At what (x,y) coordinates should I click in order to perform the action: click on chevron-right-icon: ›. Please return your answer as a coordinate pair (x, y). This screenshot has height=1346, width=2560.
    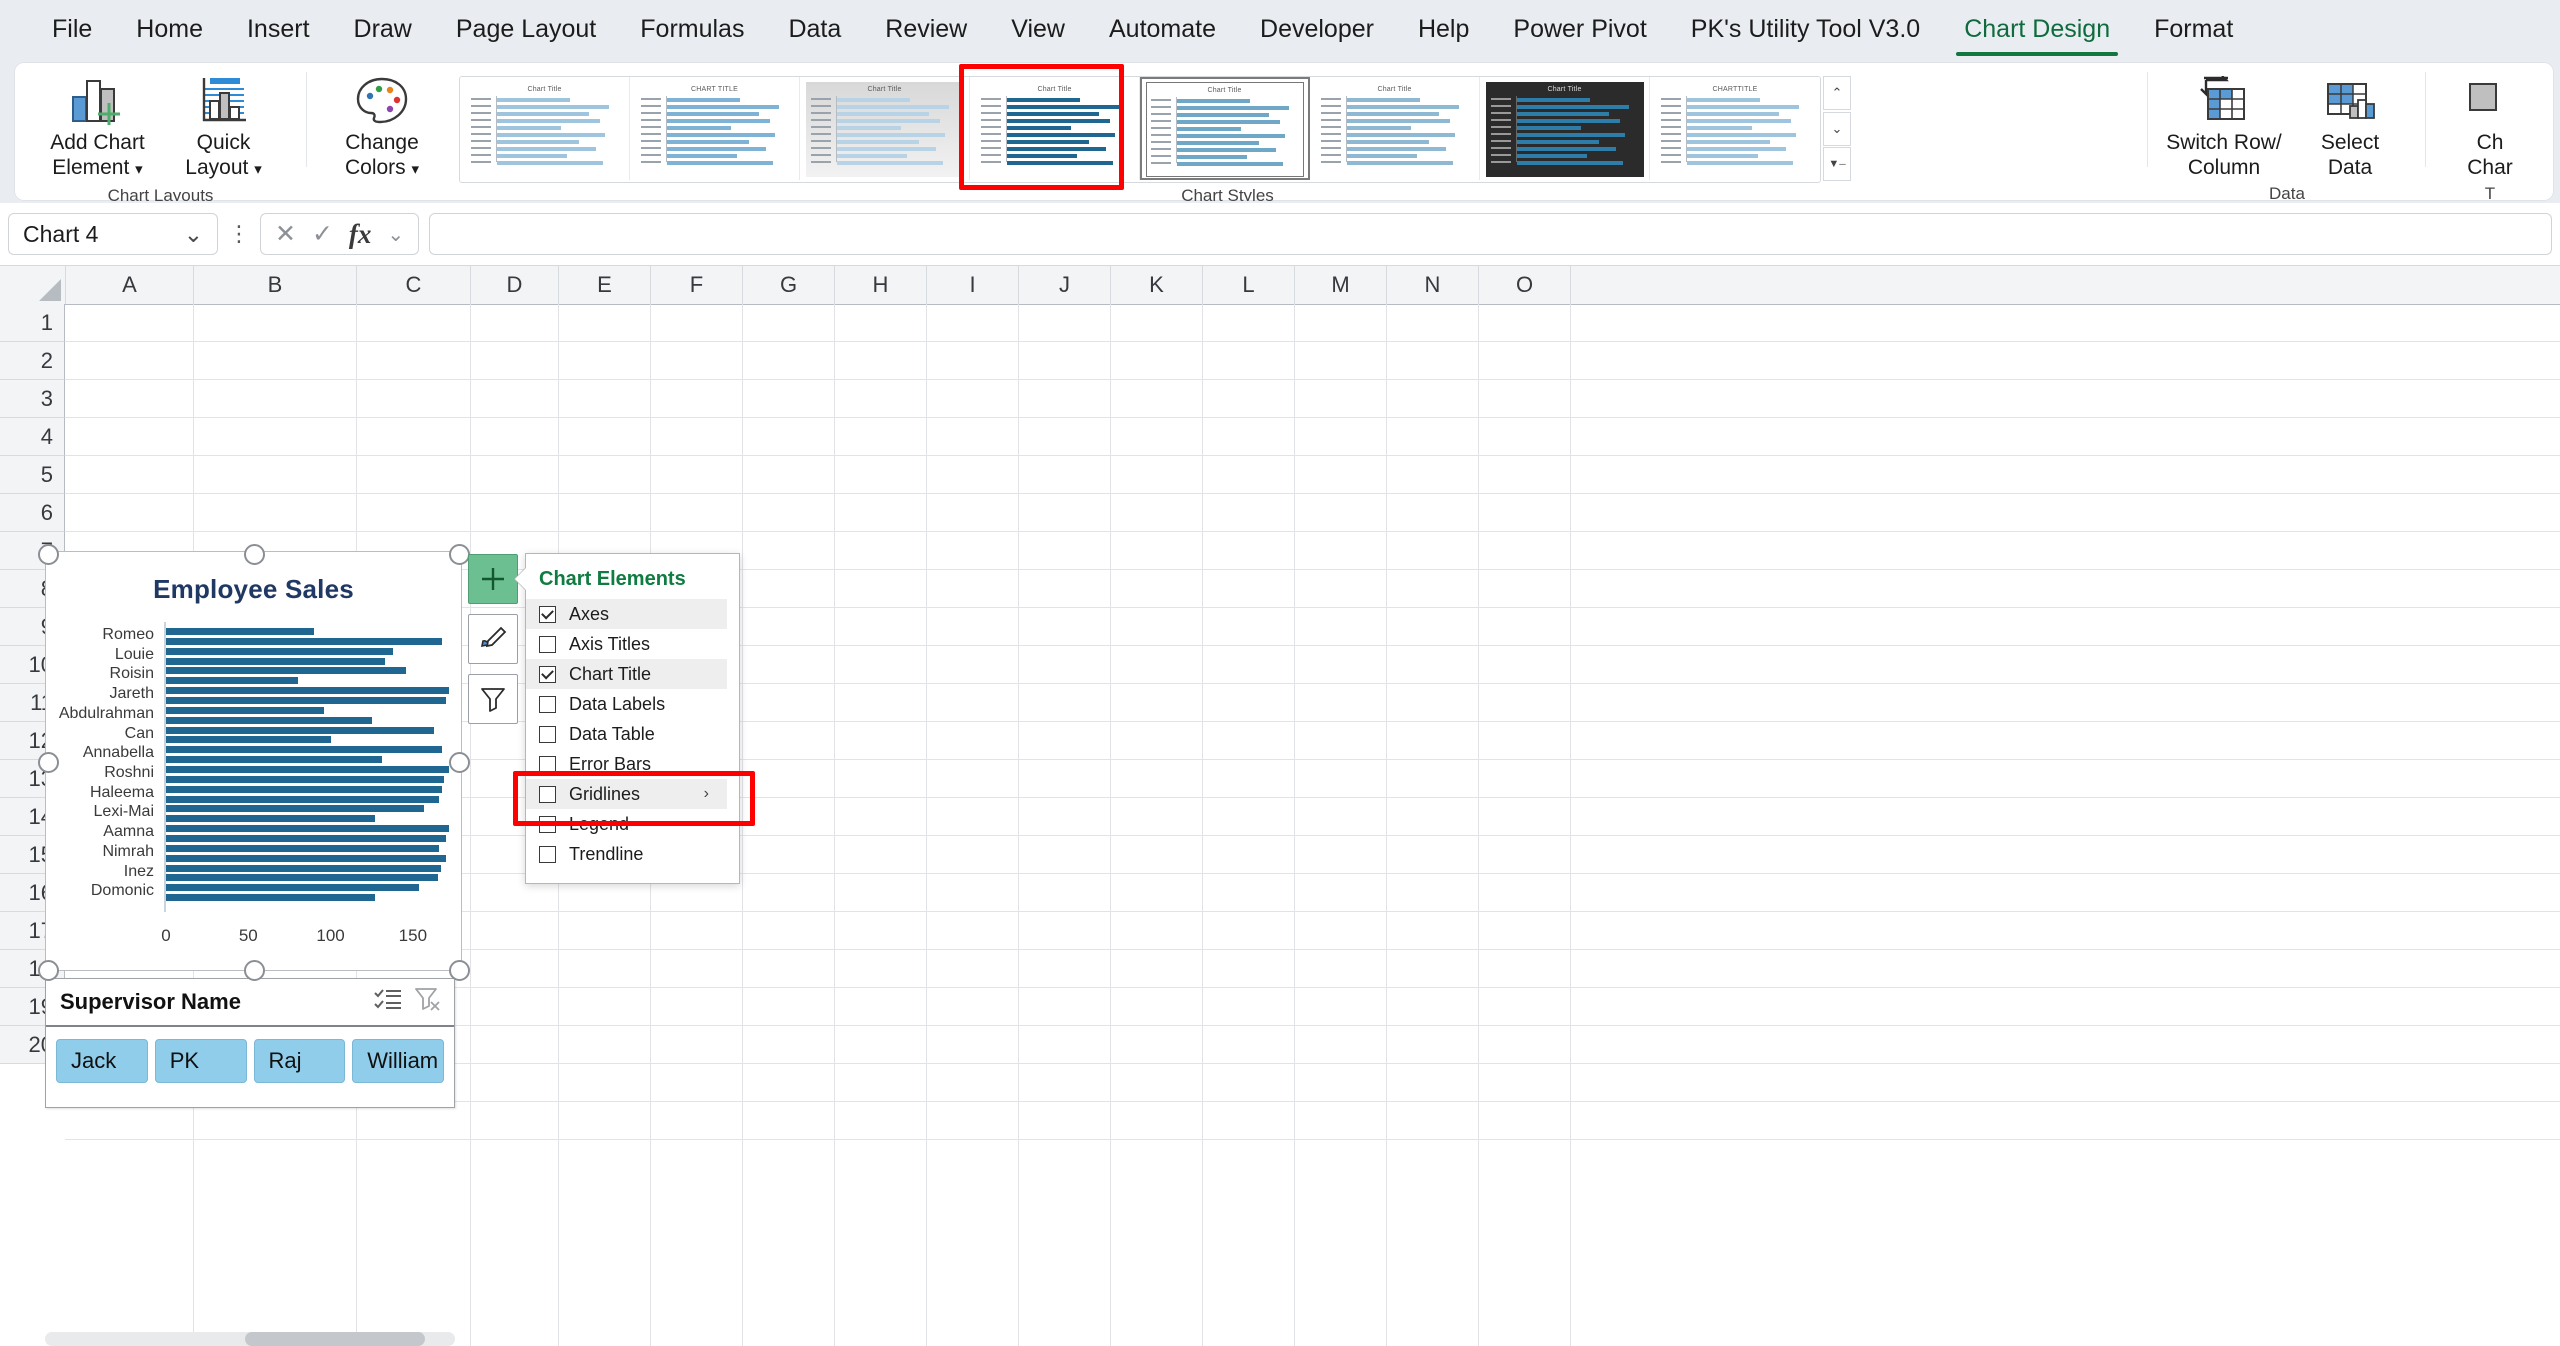
    Looking at the image, I should click on (706, 794).